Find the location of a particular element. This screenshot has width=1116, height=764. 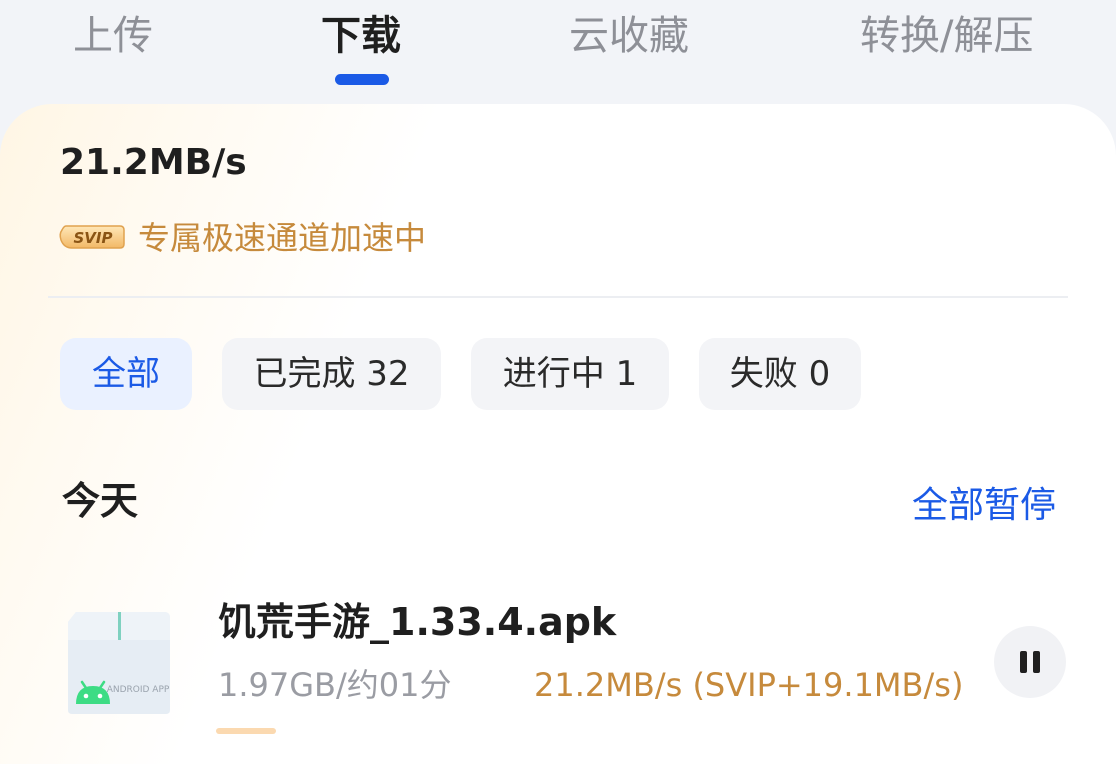

download-progress-bar is located at coordinates (246, 731).